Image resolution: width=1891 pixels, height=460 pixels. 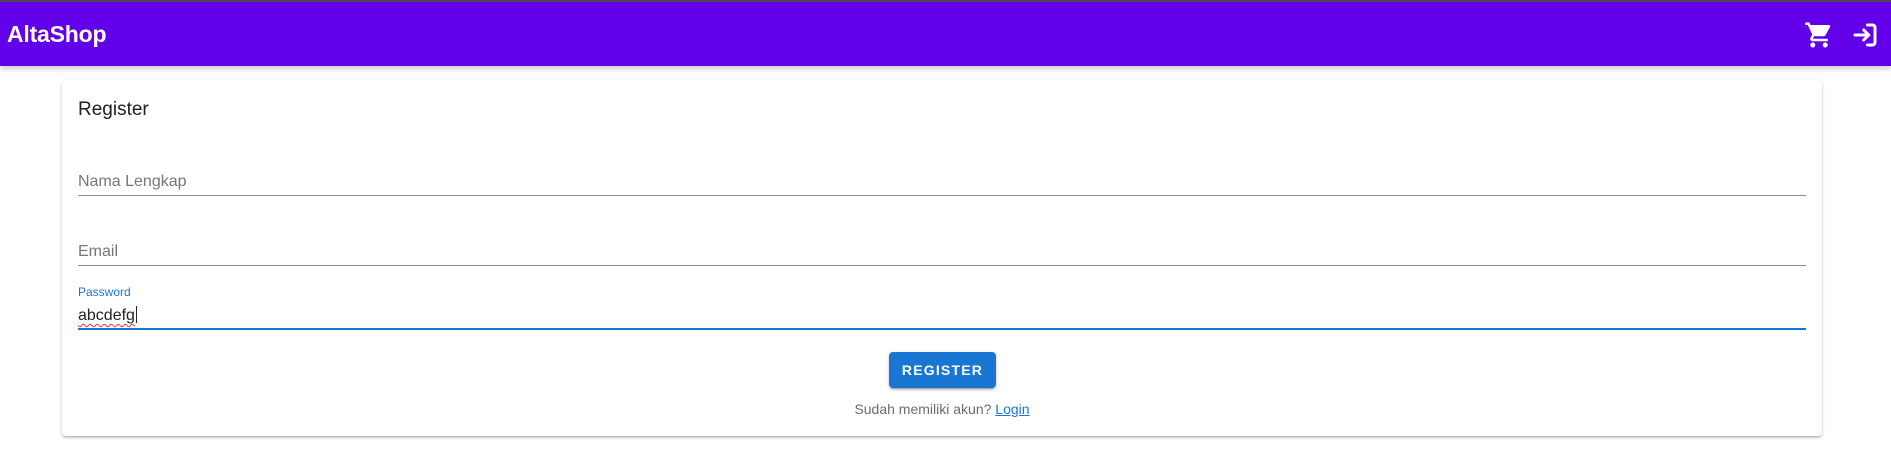 What do you see at coordinates (942, 265) in the screenshot?
I see `email-underline` at bounding box center [942, 265].